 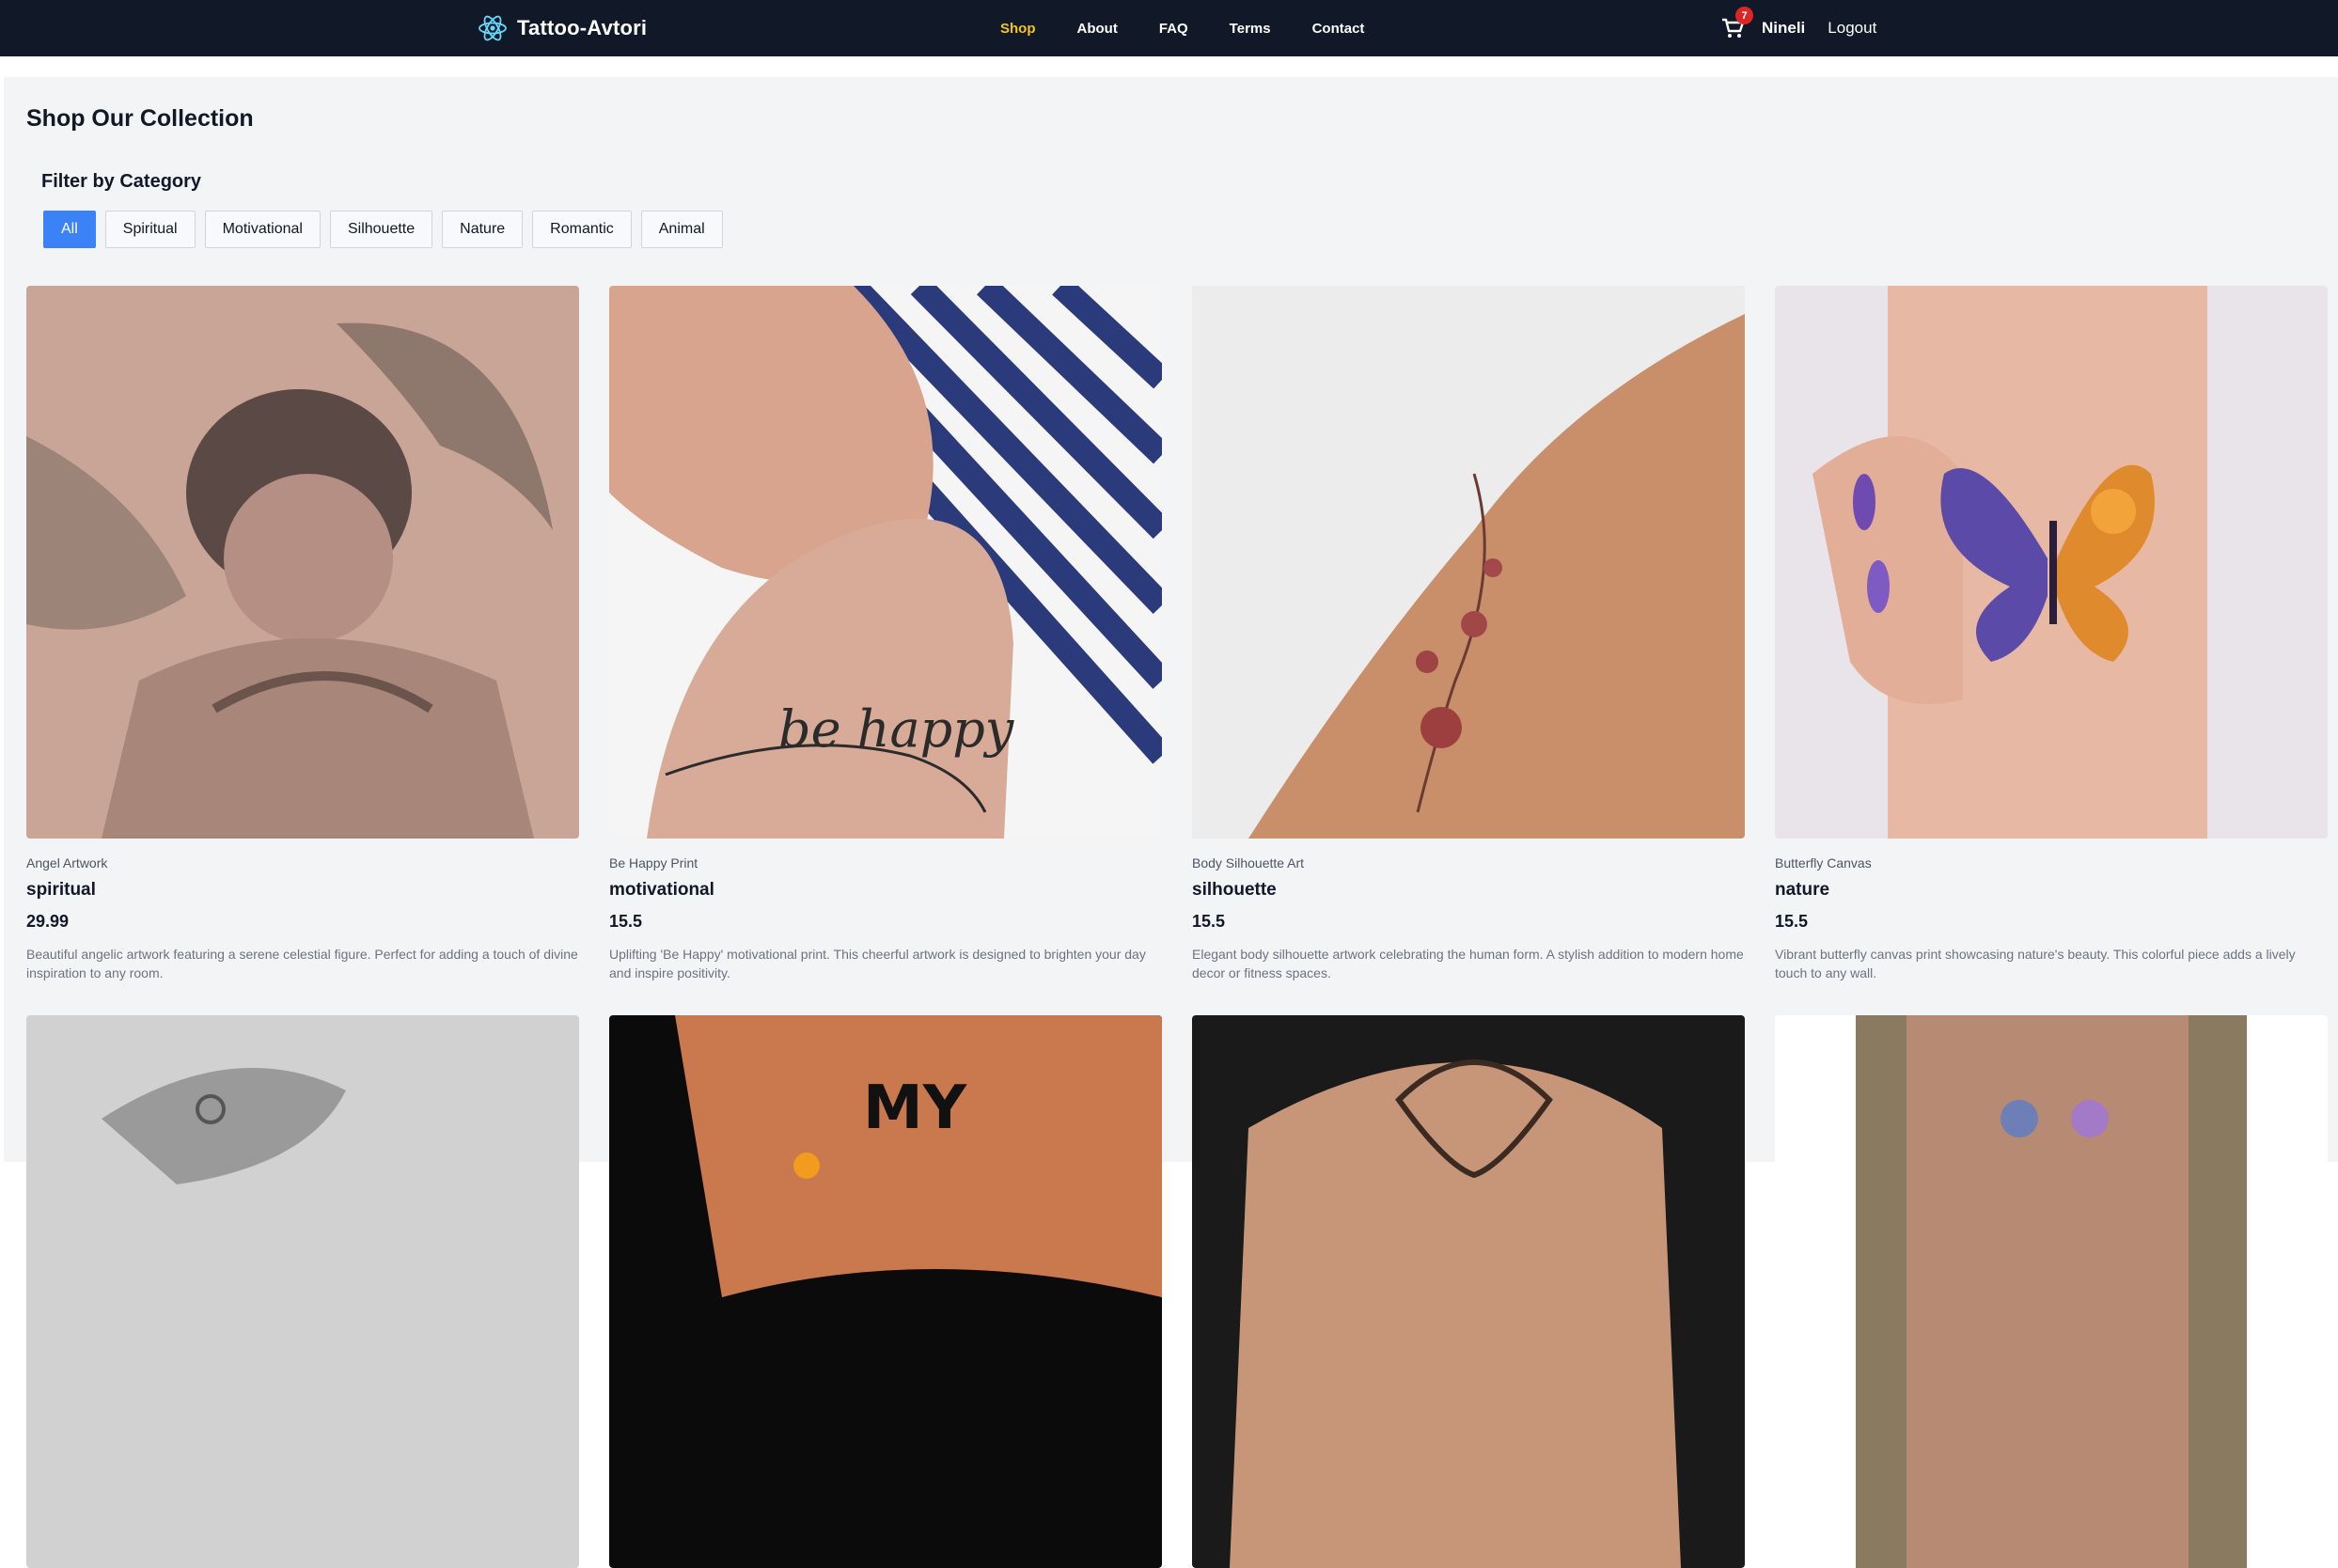 What do you see at coordinates (150, 229) in the screenshot?
I see `filter-spiritual: Spiritual` at bounding box center [150, 229].